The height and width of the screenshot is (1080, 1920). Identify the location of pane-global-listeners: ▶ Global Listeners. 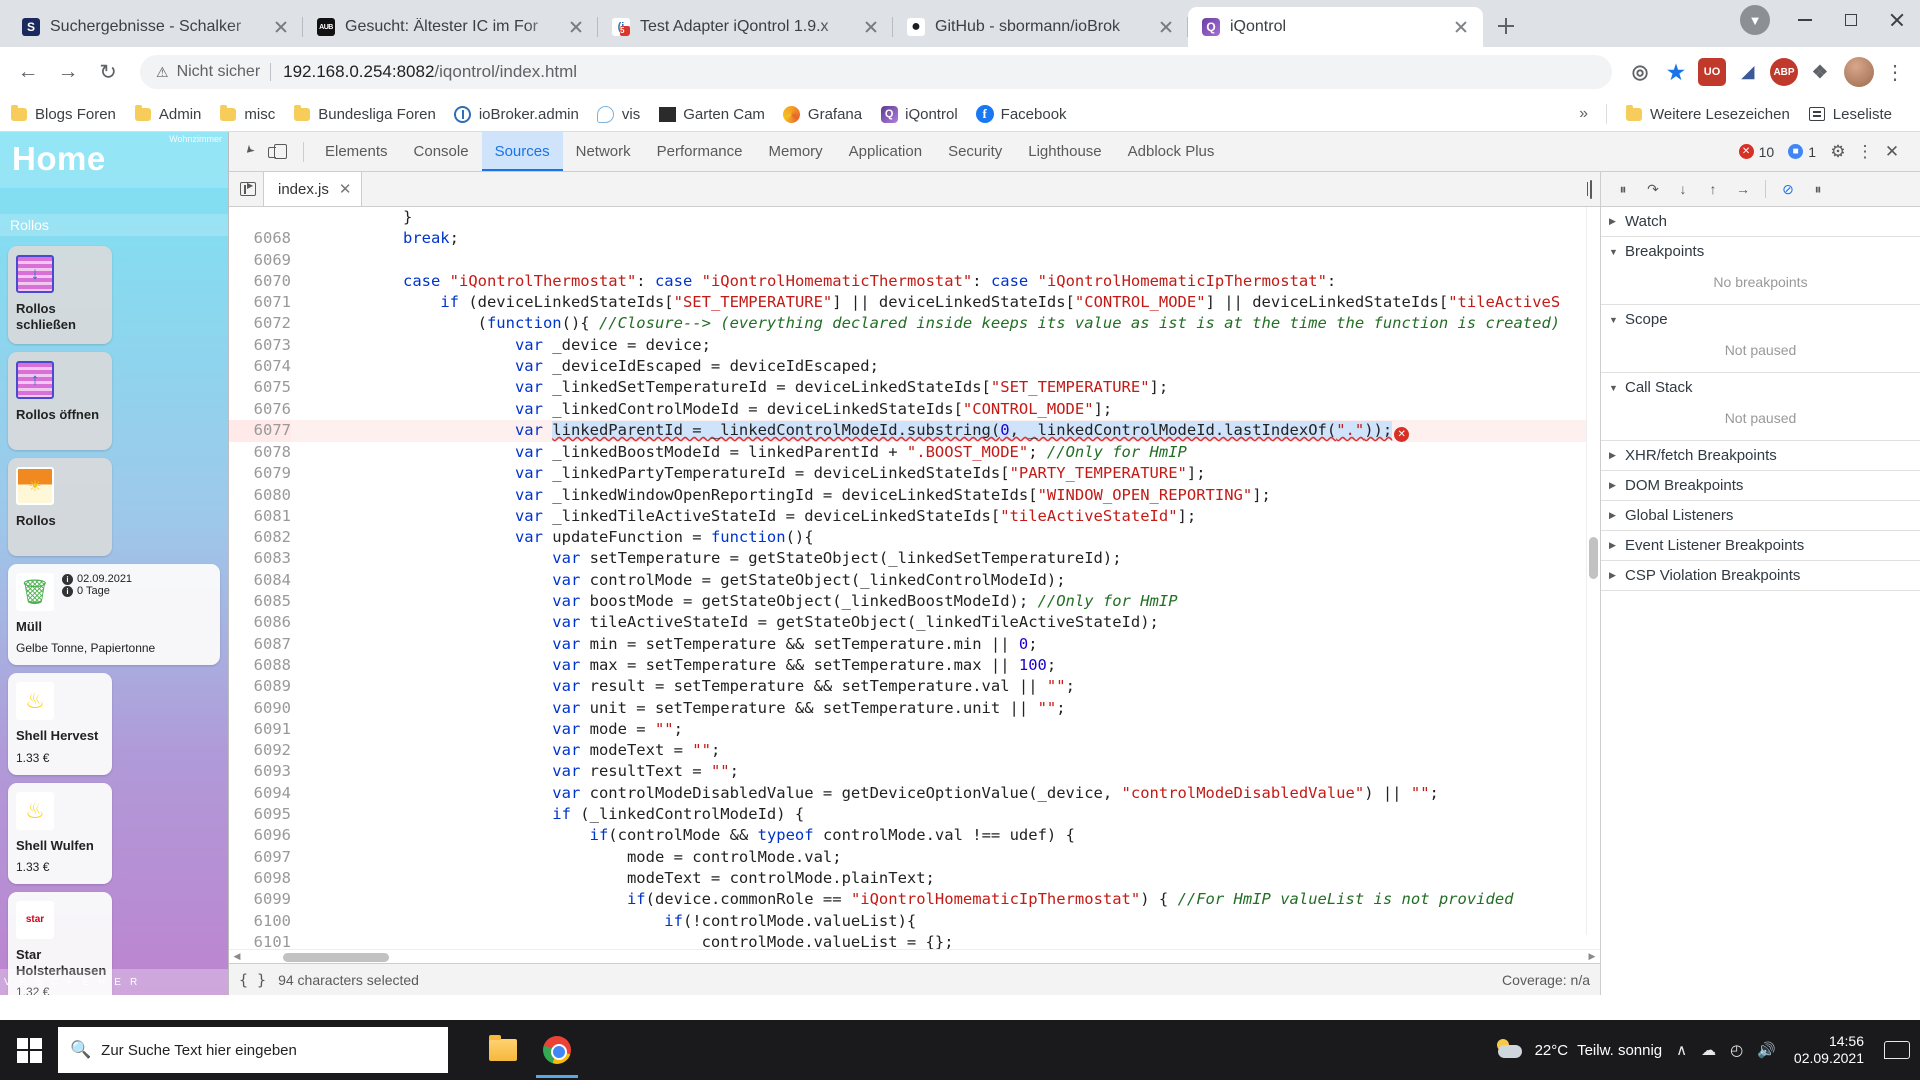
(1760, 516).